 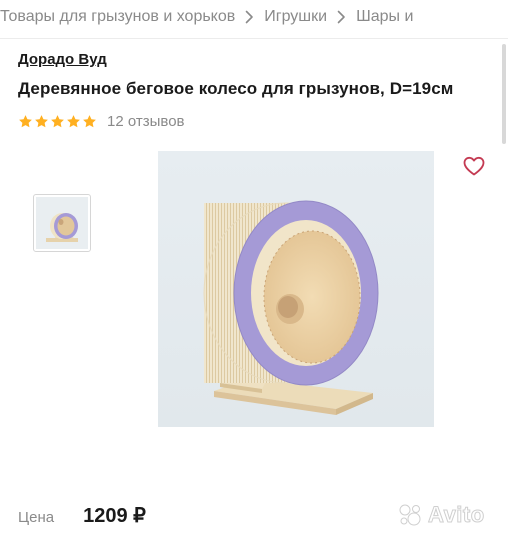 What do you see at coordinates (504, 94) in the screenshot?
I see `scrollbar` at bounding box center [504, 94].